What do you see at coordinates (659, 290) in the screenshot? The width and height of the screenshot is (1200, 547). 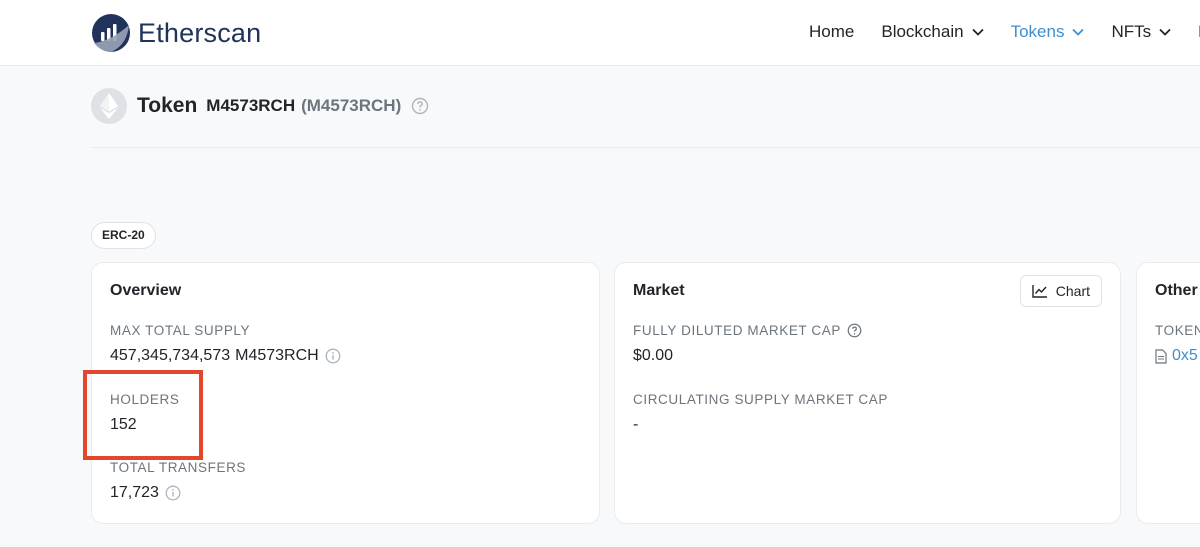 I see `market-title: Market` at bounding box center [659, 290].